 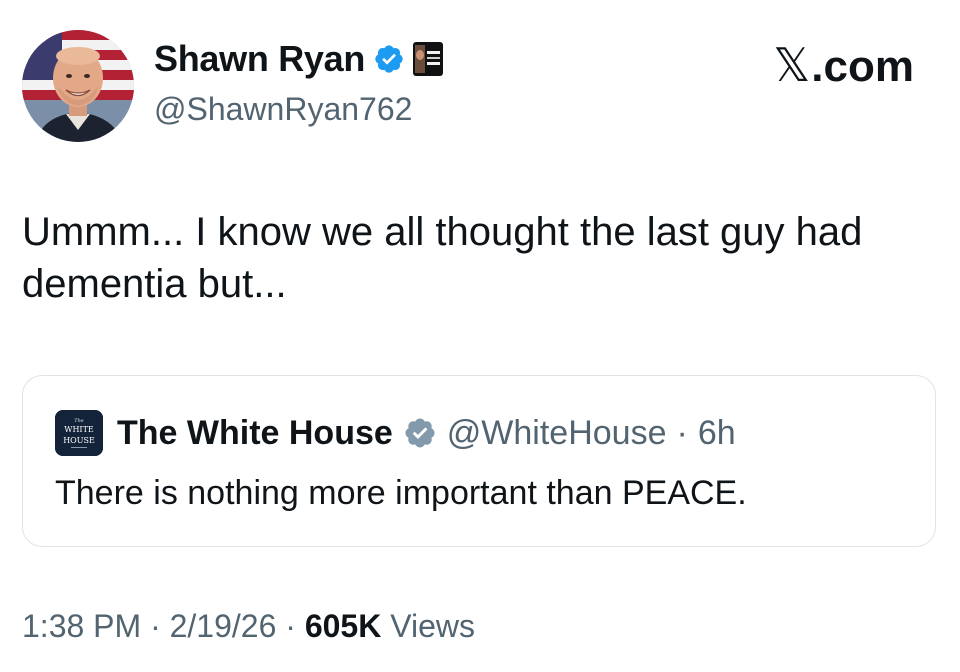 I want to click on quoted-author-handle: @WhiteHouse, so click(x=557, y=433).